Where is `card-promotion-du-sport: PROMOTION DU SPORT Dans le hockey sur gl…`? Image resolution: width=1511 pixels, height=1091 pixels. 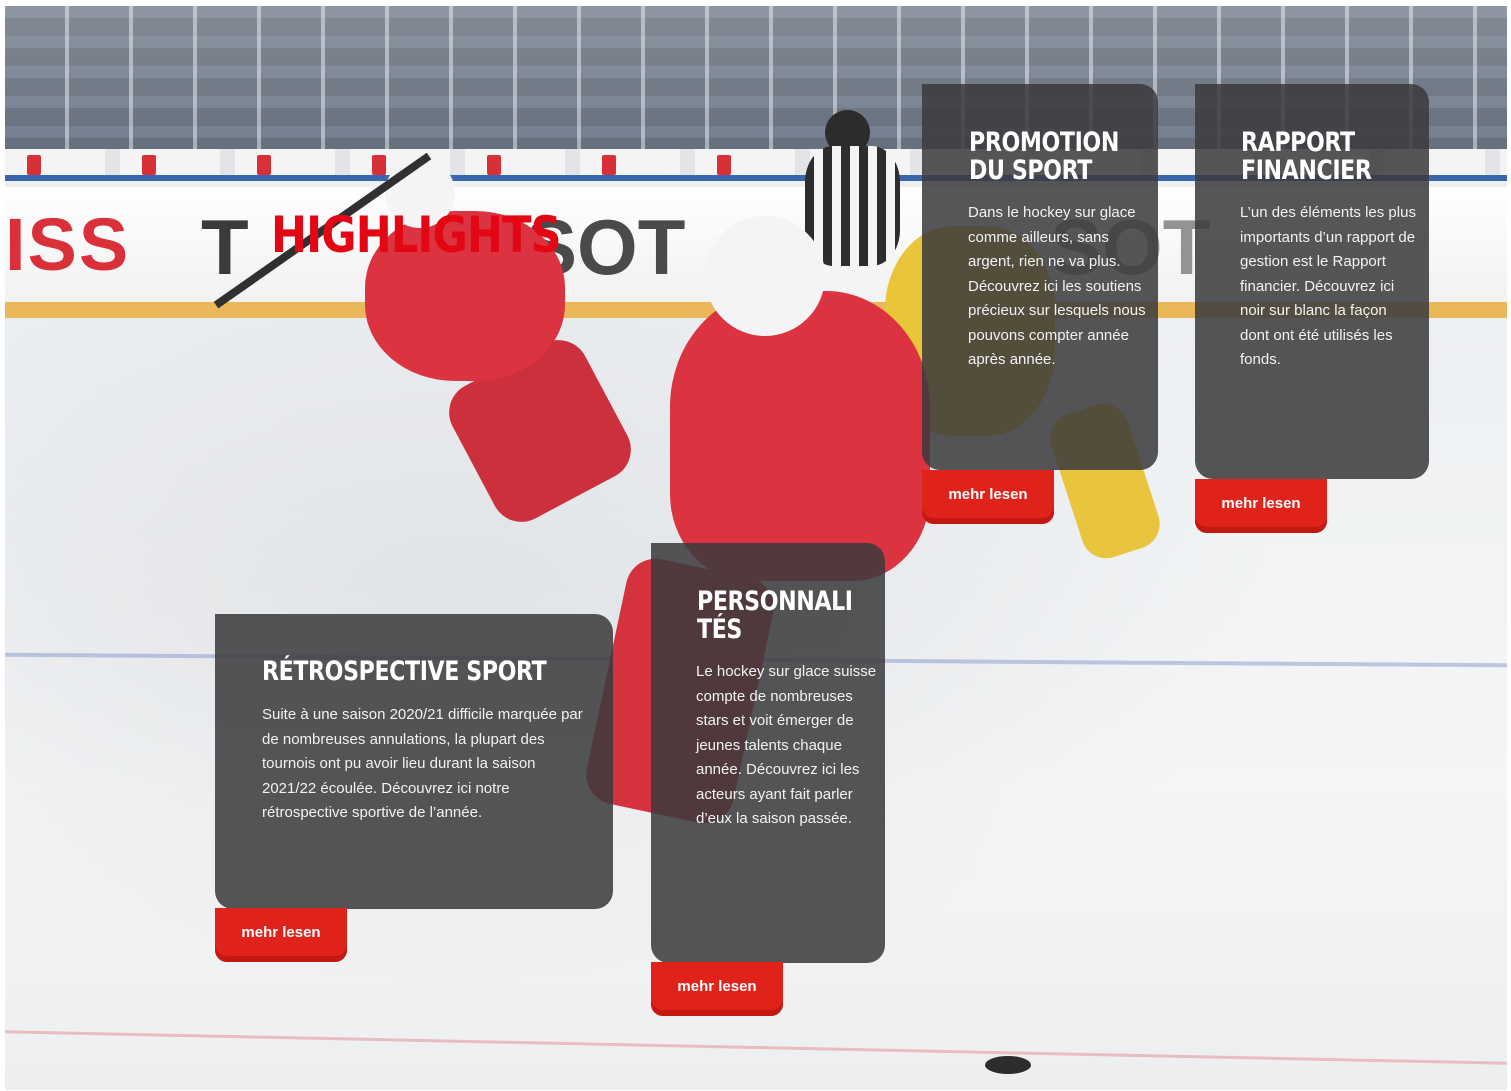
card-promotion-du-sport: PROMOTION DU SPORT Dans le hockey sur gl… is located at coordinates (1040, 277).